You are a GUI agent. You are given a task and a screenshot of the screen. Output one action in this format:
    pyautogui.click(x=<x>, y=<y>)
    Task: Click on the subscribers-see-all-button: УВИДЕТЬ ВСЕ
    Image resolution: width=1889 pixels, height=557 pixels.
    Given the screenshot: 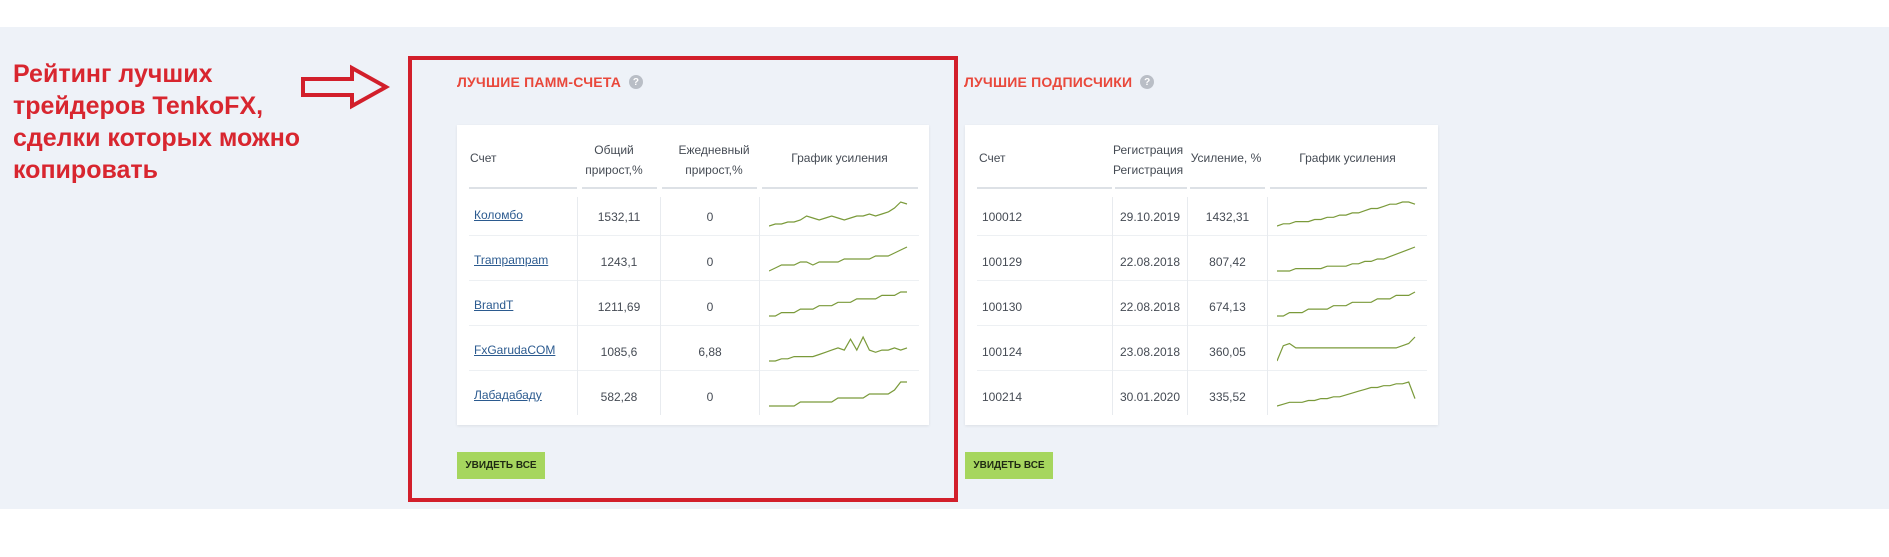 What is the action you would take?
    pyautogui.click(x=1009, y=465)
    